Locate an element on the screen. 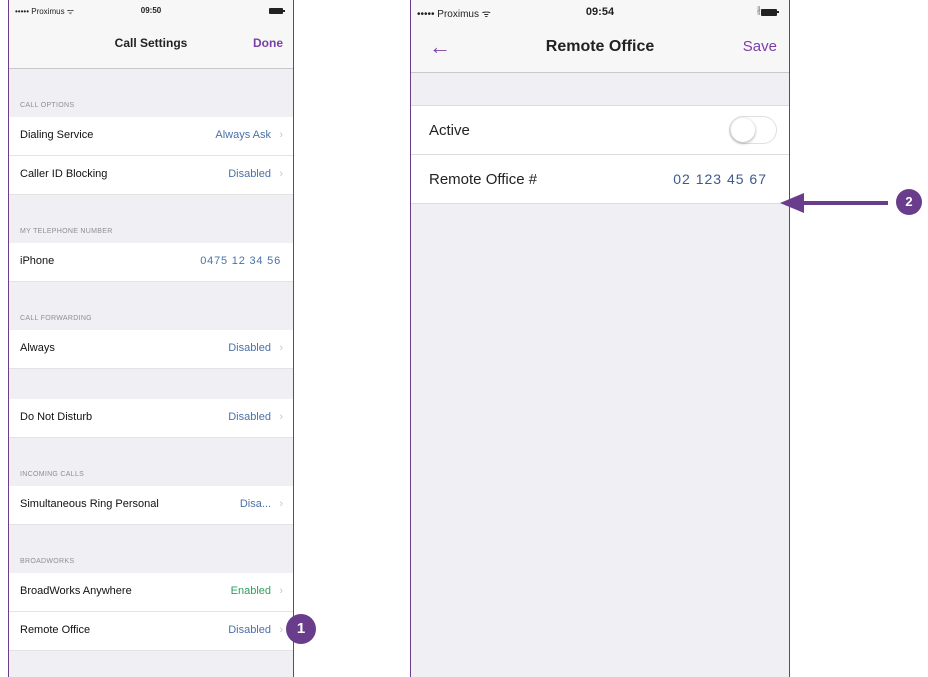 This screenshot has width=928, height=677. section-header-call-options: CALL OPTIONS is located at coordinates (151, 93).